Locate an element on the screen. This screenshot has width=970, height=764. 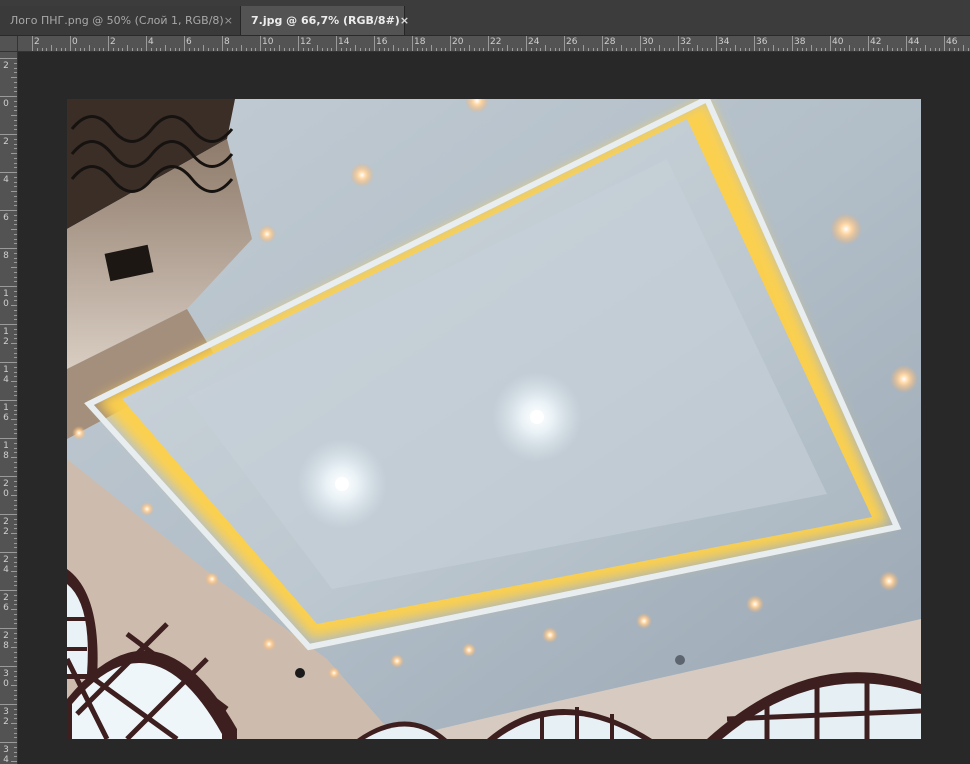
tab-7-jpg: 7.jpg @ 66,7% (RGB/8#) × is located at coordinates (325, 20).